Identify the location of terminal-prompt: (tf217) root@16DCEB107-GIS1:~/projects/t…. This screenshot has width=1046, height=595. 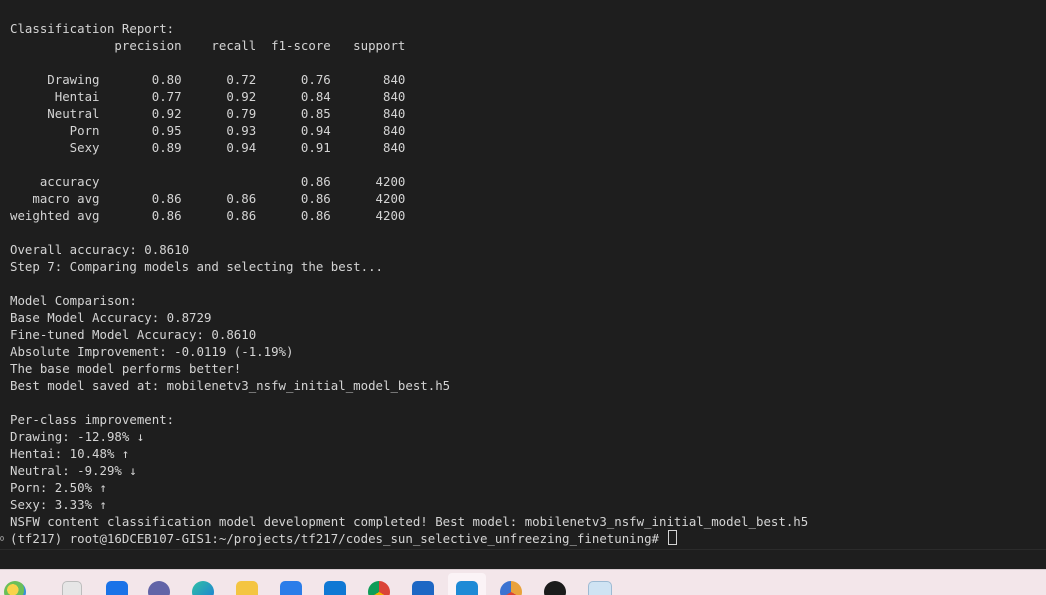
(338, 538).